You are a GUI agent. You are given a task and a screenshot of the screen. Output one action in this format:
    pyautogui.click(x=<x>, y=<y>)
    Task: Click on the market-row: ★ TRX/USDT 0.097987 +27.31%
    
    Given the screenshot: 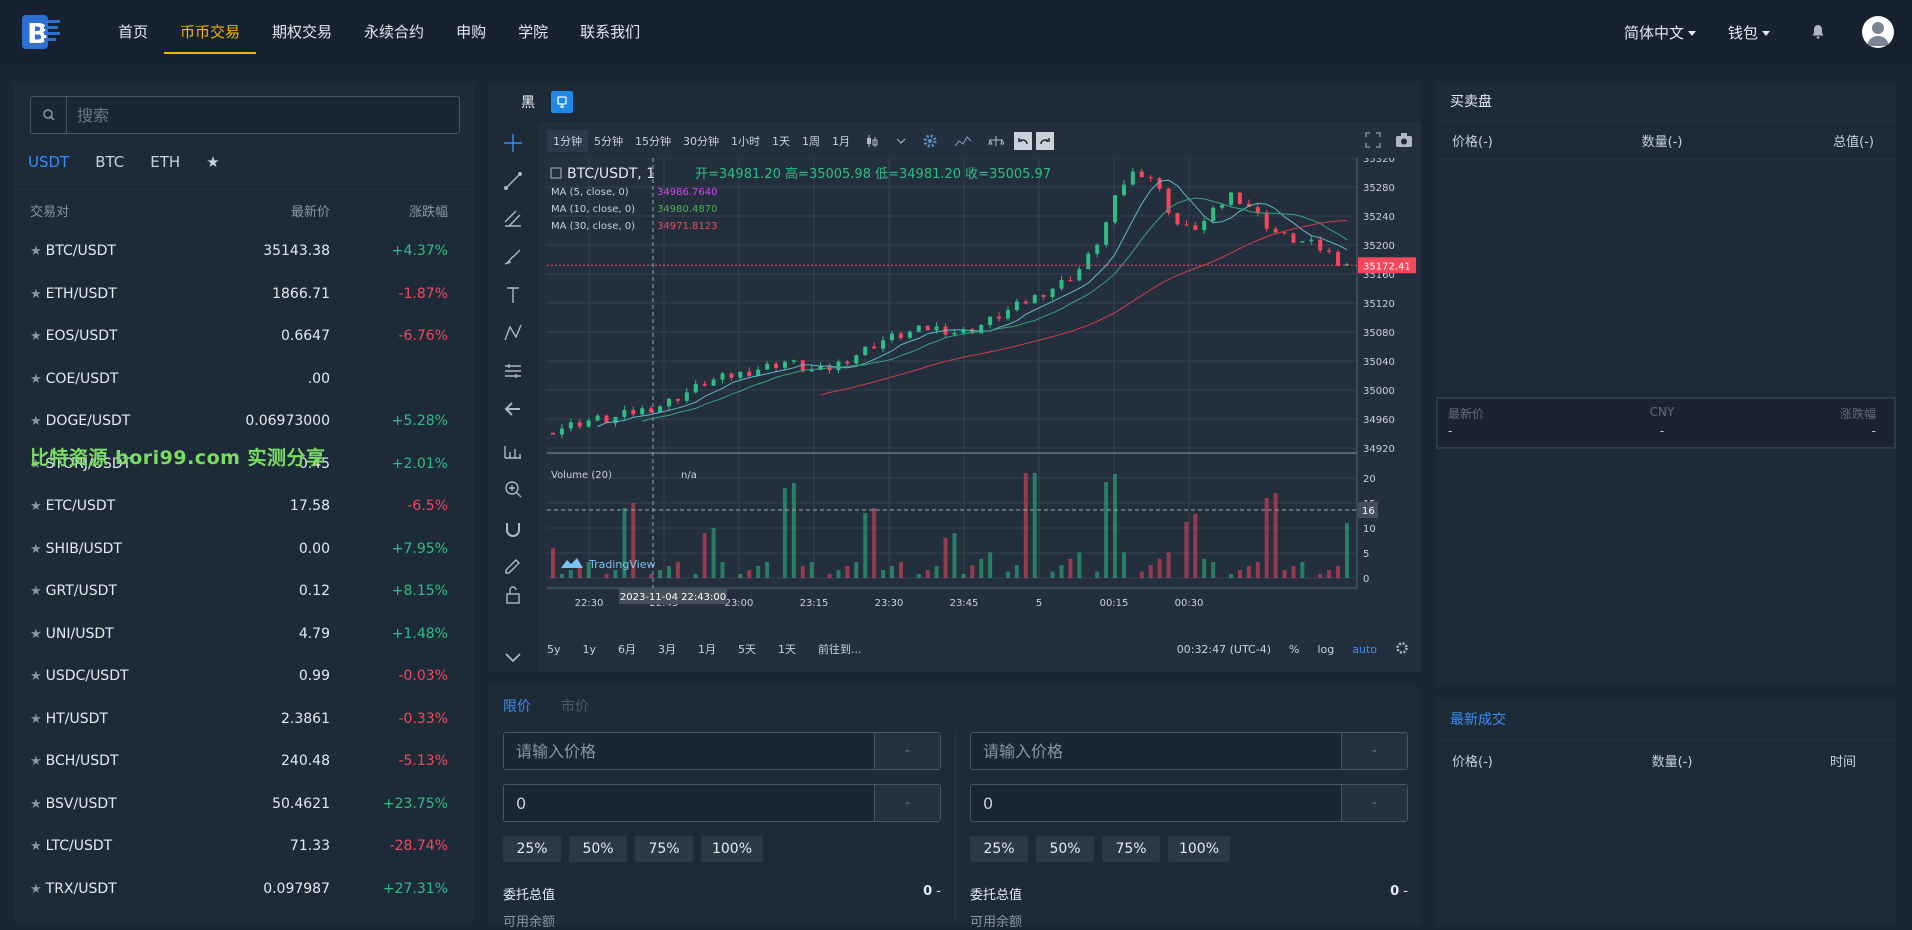 What is the action you would take?
    pyautogui.click(x=244, y=889)
    